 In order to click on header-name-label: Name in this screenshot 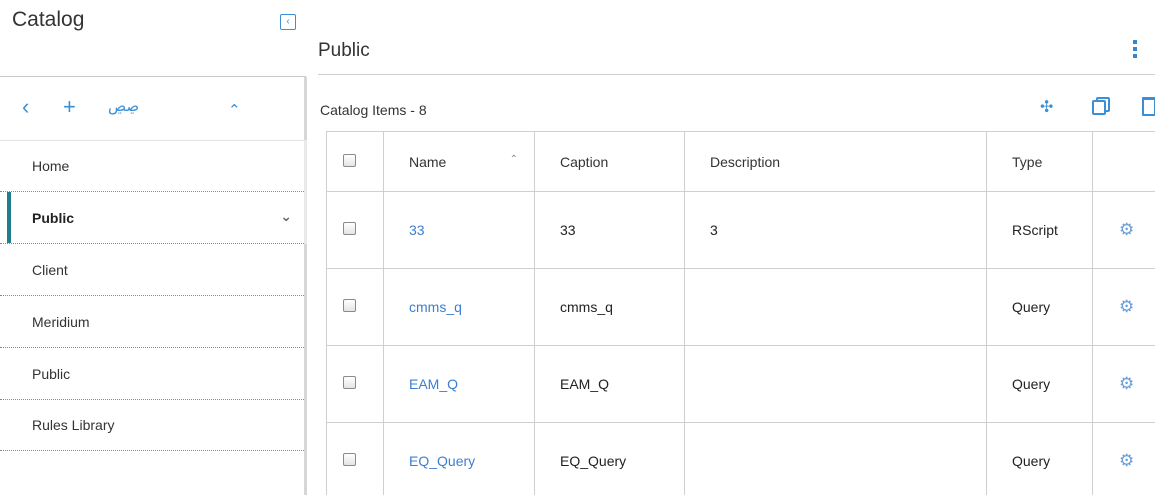, I will do `click(428, 161)`.